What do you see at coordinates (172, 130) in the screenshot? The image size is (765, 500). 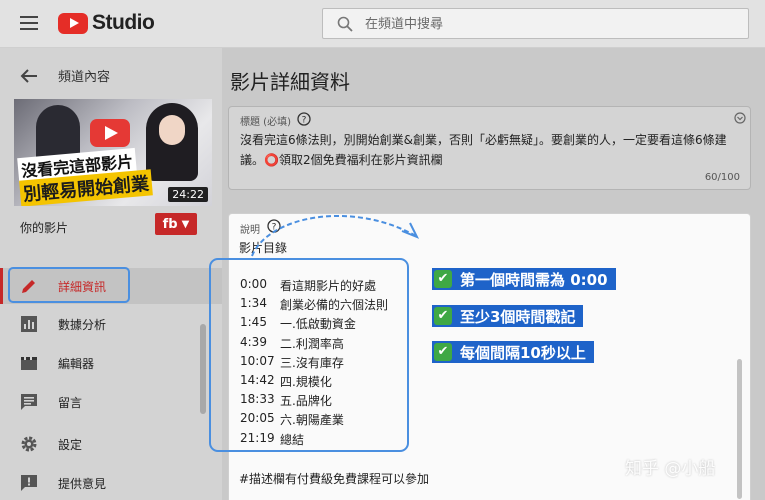 I see `thumbnail-face` at bounding box center [172, 130].